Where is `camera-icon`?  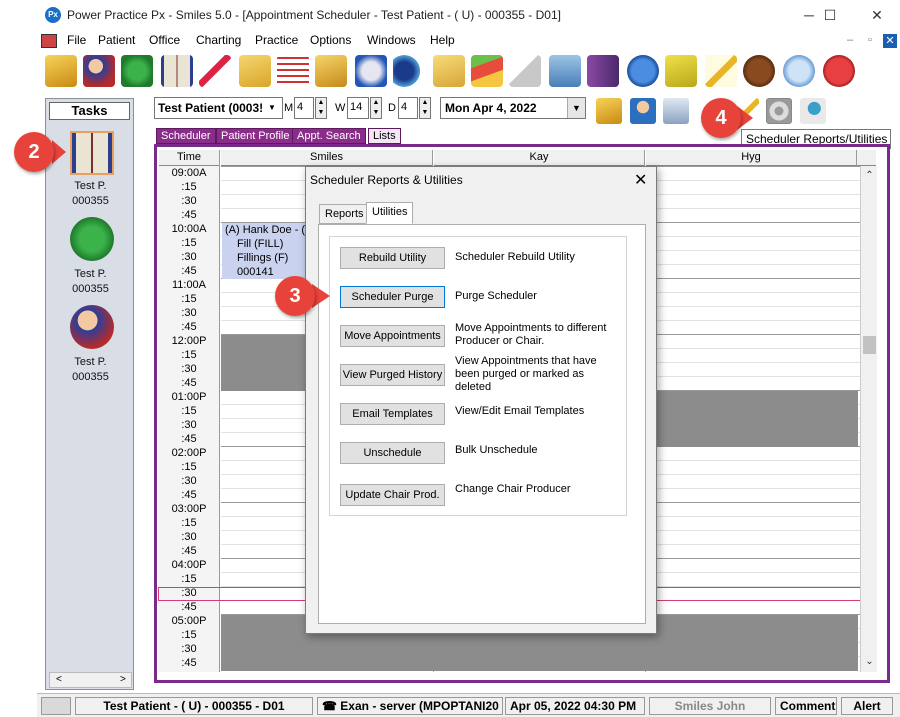
camera-icon is located at coordinates (56, 706).